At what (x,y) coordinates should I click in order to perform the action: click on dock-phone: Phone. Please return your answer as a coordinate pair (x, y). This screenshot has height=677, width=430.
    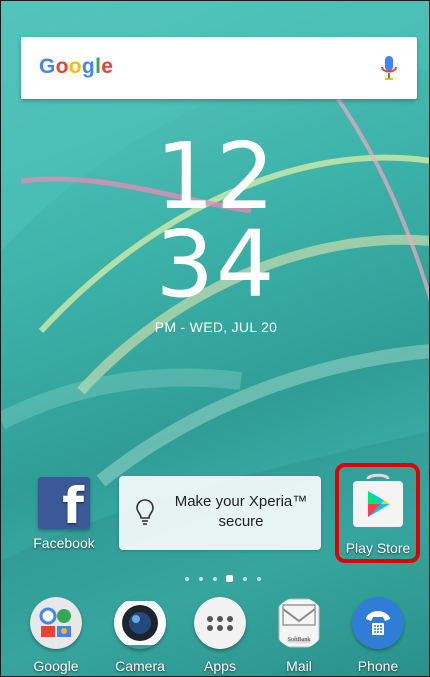
    Looking at the image, I should click on (378, 635).